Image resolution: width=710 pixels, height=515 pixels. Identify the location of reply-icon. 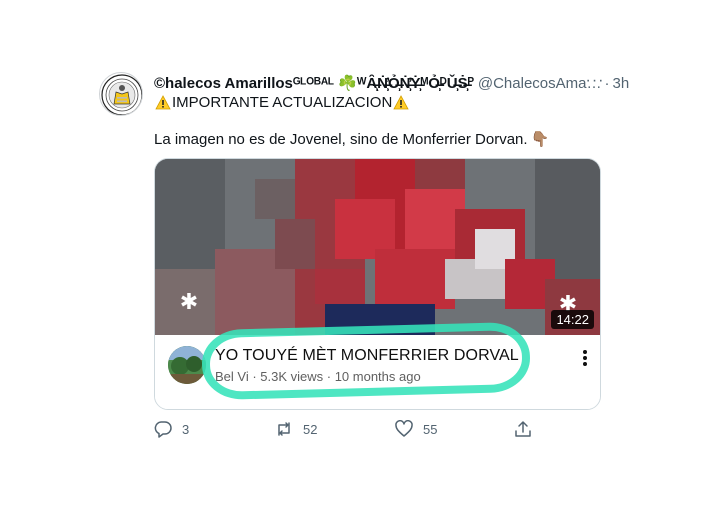
(163, 429).